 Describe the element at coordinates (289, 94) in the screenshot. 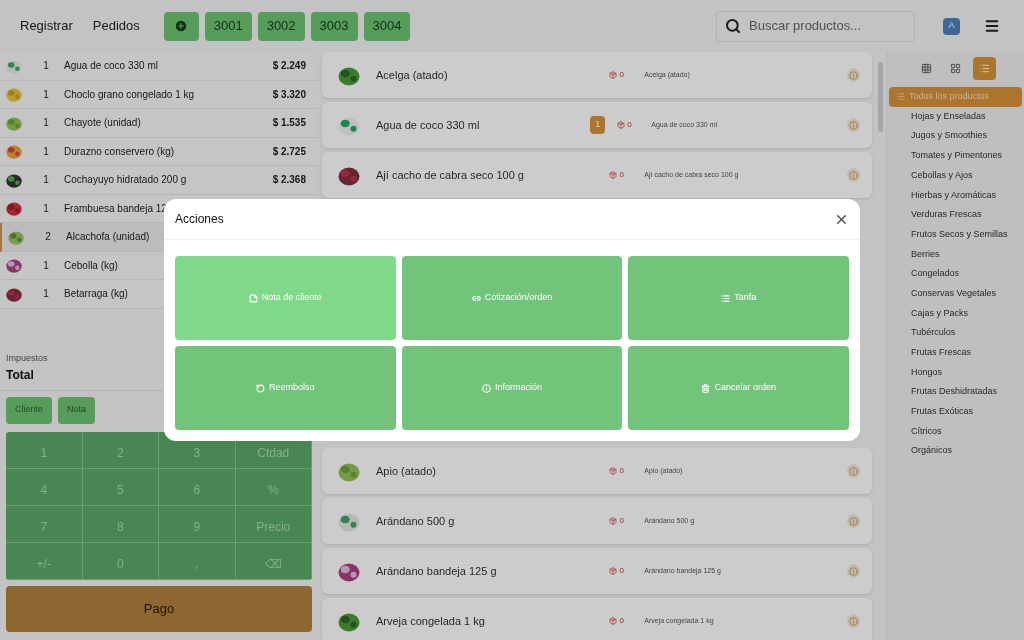

I see `line-price: $ 3.320` at that location.